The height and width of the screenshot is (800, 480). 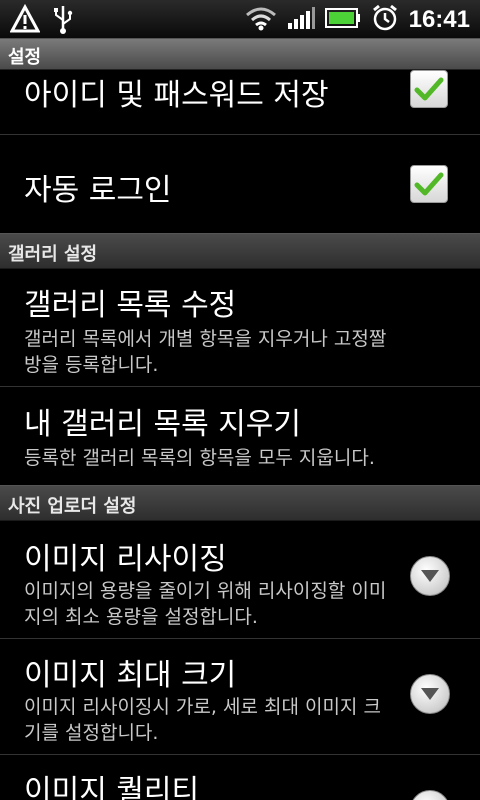 I want to click on section-header-label: 갤러리 설정, so click(x=53, y=254).